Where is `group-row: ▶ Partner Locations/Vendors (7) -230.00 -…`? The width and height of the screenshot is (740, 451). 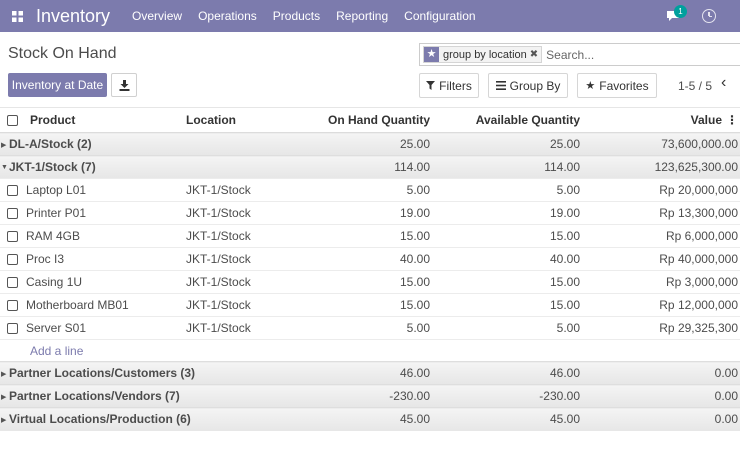
group-row: ▶ Partner Locations/Vendors (7) -230.00 -… is located at coordinates (370, 396).